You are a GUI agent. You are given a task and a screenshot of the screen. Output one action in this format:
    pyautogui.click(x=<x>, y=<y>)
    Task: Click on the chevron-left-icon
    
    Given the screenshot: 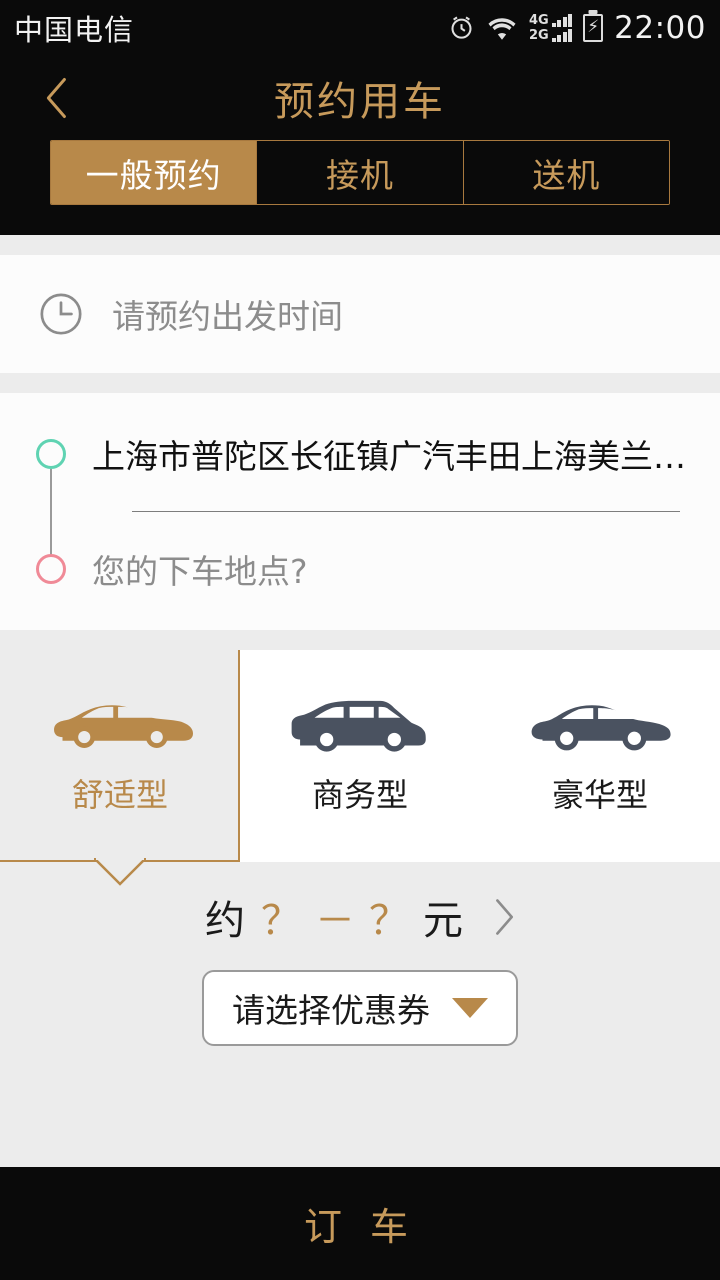 What is the action you would take?
    pyautogui.click(x=56, y=97)
    